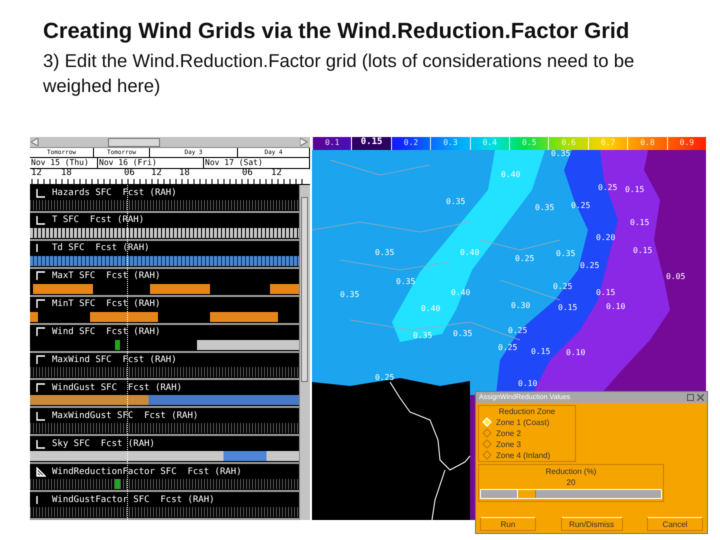 This screenshot has height=540, width=720. Describe the element at coordinates (606, 237) in the screenshot. I see `map-value-label: 0.20` at that location.